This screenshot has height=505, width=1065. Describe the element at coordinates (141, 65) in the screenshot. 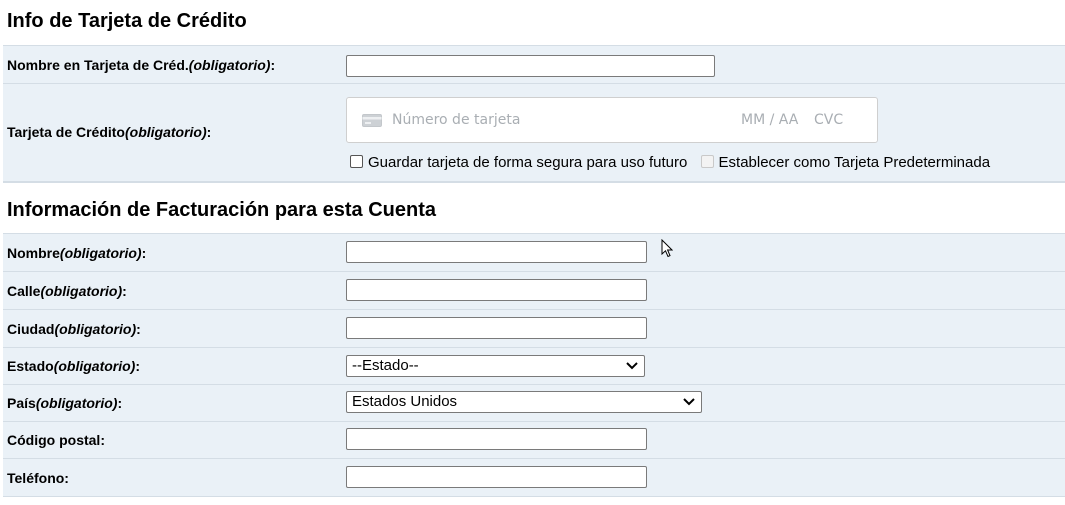

I see `card-name-label: Nombre en Tarjeta de Créd.(obligatorio):` at that location.